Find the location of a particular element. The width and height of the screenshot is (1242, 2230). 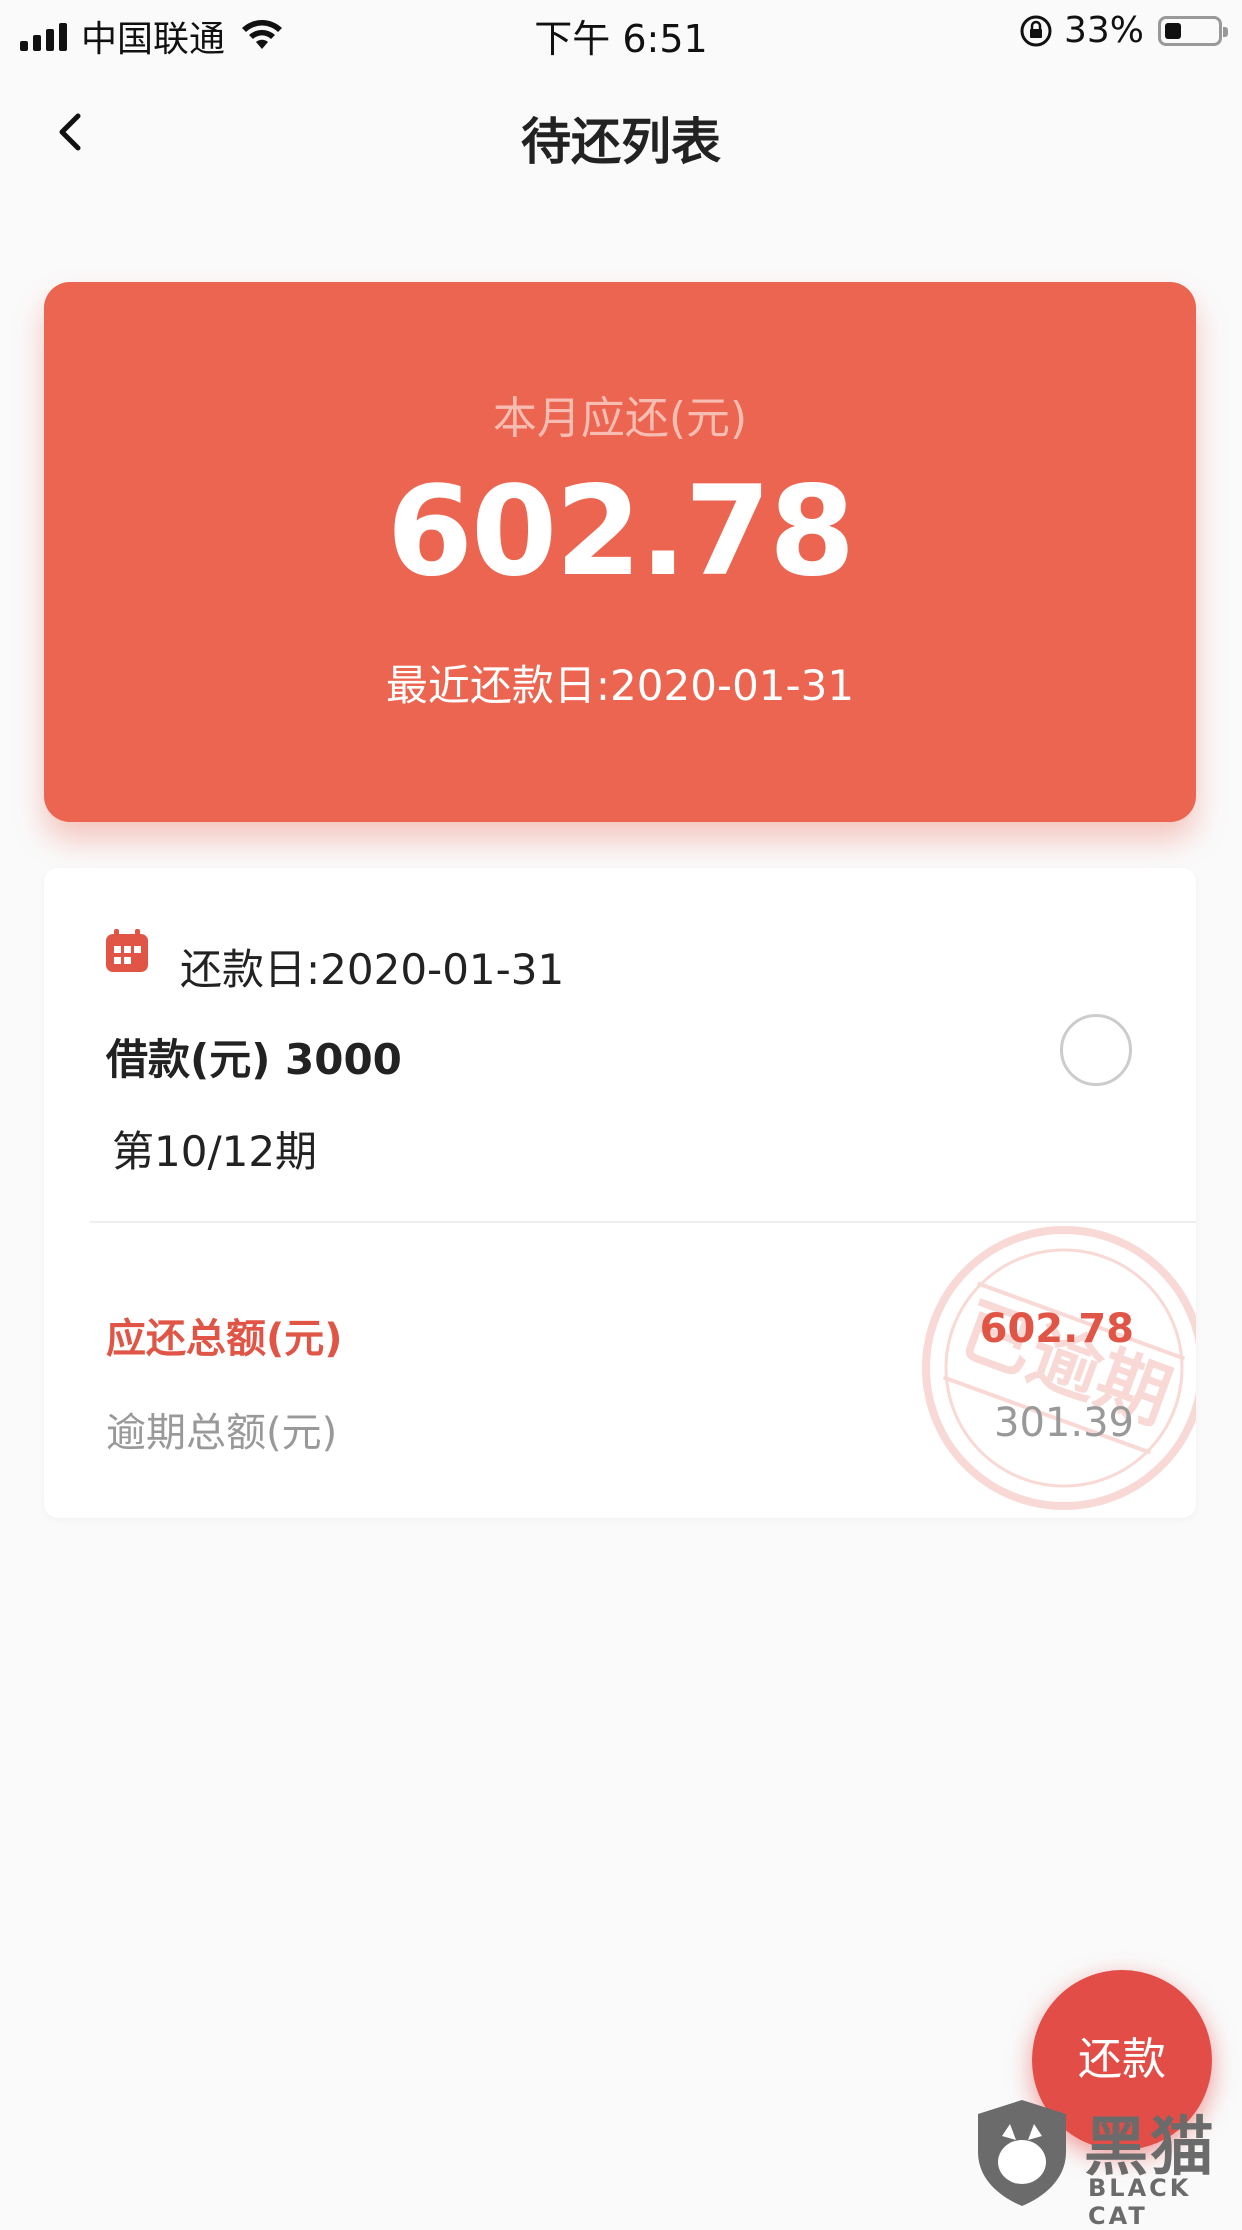

total-due-label: 应还总额(元) is located at coordinates (224, 1339).